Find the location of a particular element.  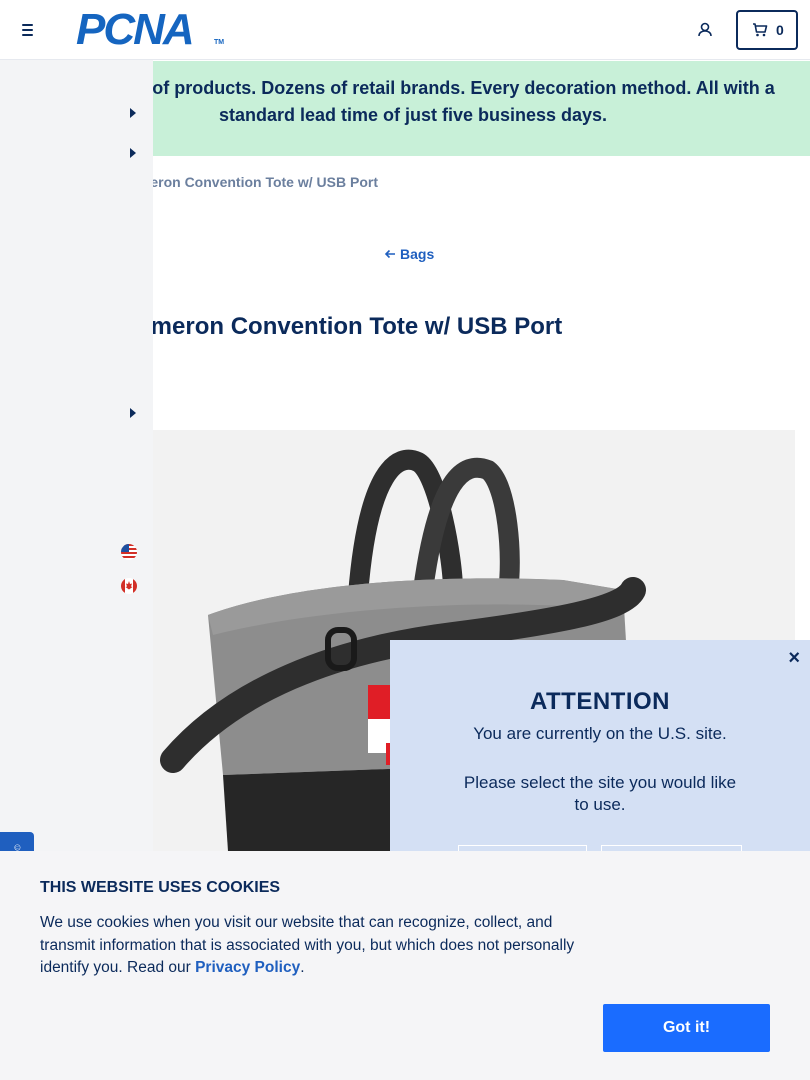

hamburger-menu-icon is located at coordinates (28, 30).